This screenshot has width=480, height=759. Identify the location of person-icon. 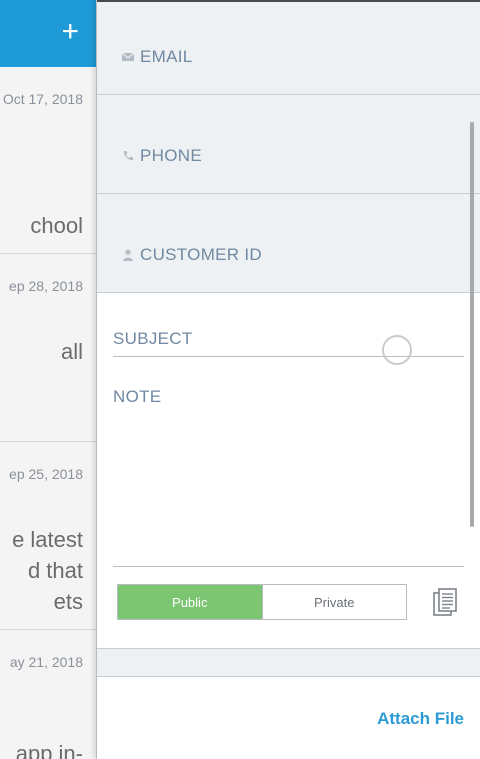
(128, 255).